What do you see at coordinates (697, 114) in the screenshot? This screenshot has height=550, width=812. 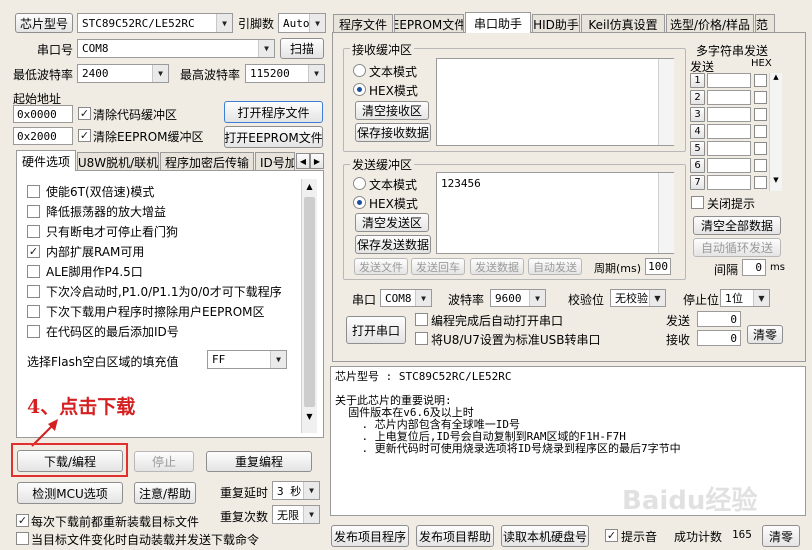 I see `multi-send-row-button: 3` at bounding box center [697, 114].